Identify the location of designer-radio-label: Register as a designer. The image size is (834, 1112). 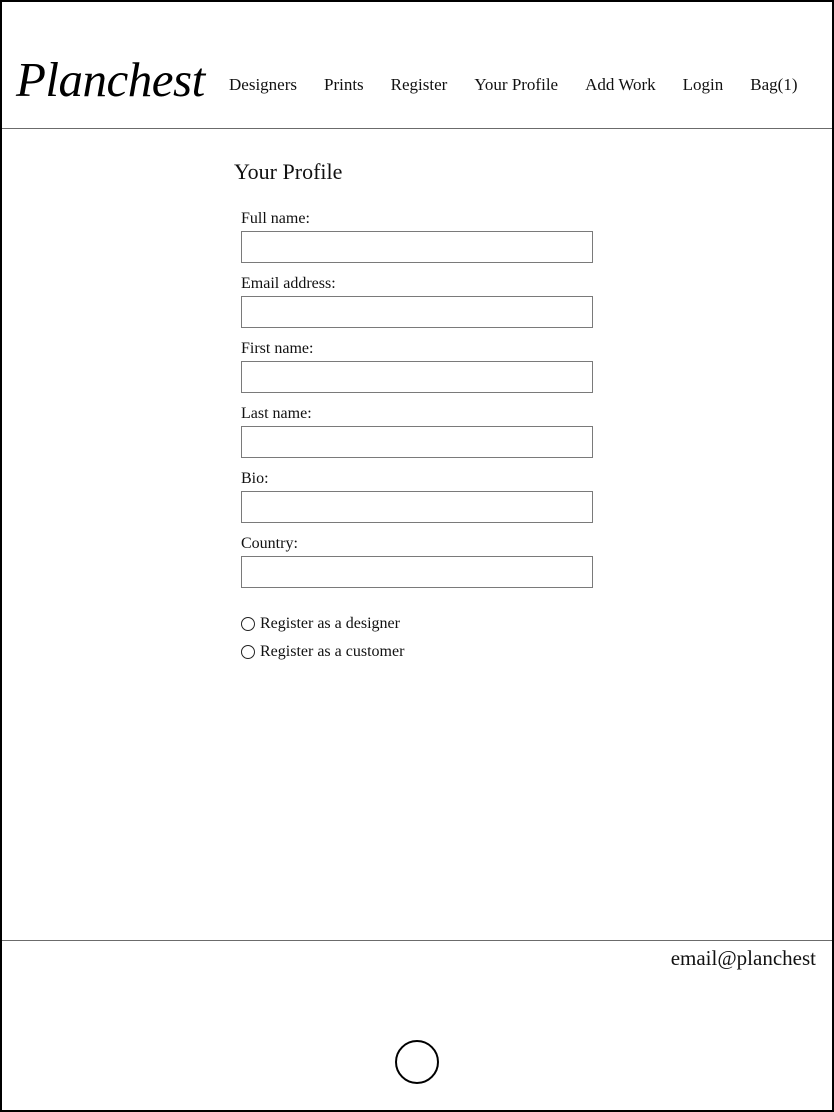
(330, 624).